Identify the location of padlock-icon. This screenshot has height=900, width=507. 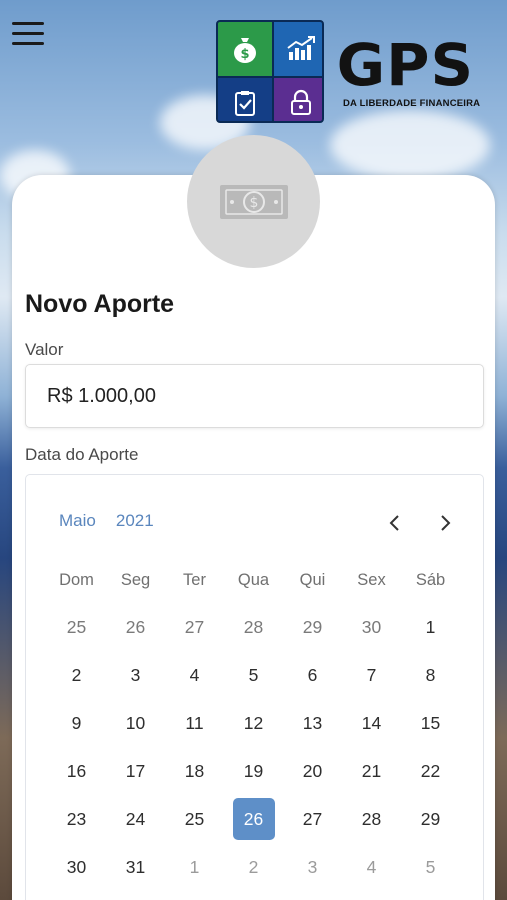
(298, 99).